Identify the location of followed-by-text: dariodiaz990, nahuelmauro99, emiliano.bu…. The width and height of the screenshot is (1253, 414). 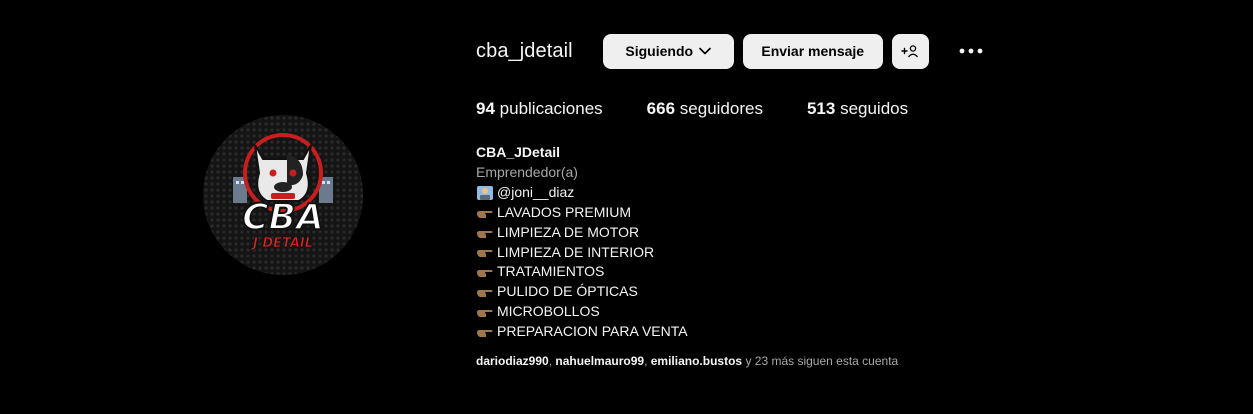
(687, 361).